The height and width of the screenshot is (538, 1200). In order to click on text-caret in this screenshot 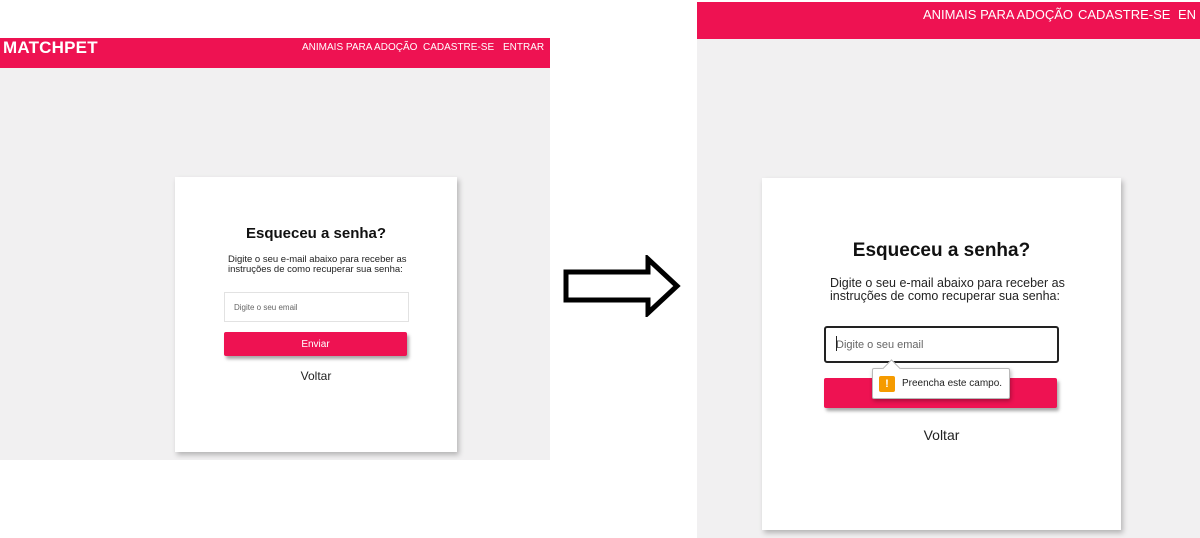, I will do `click(836, 343)`.